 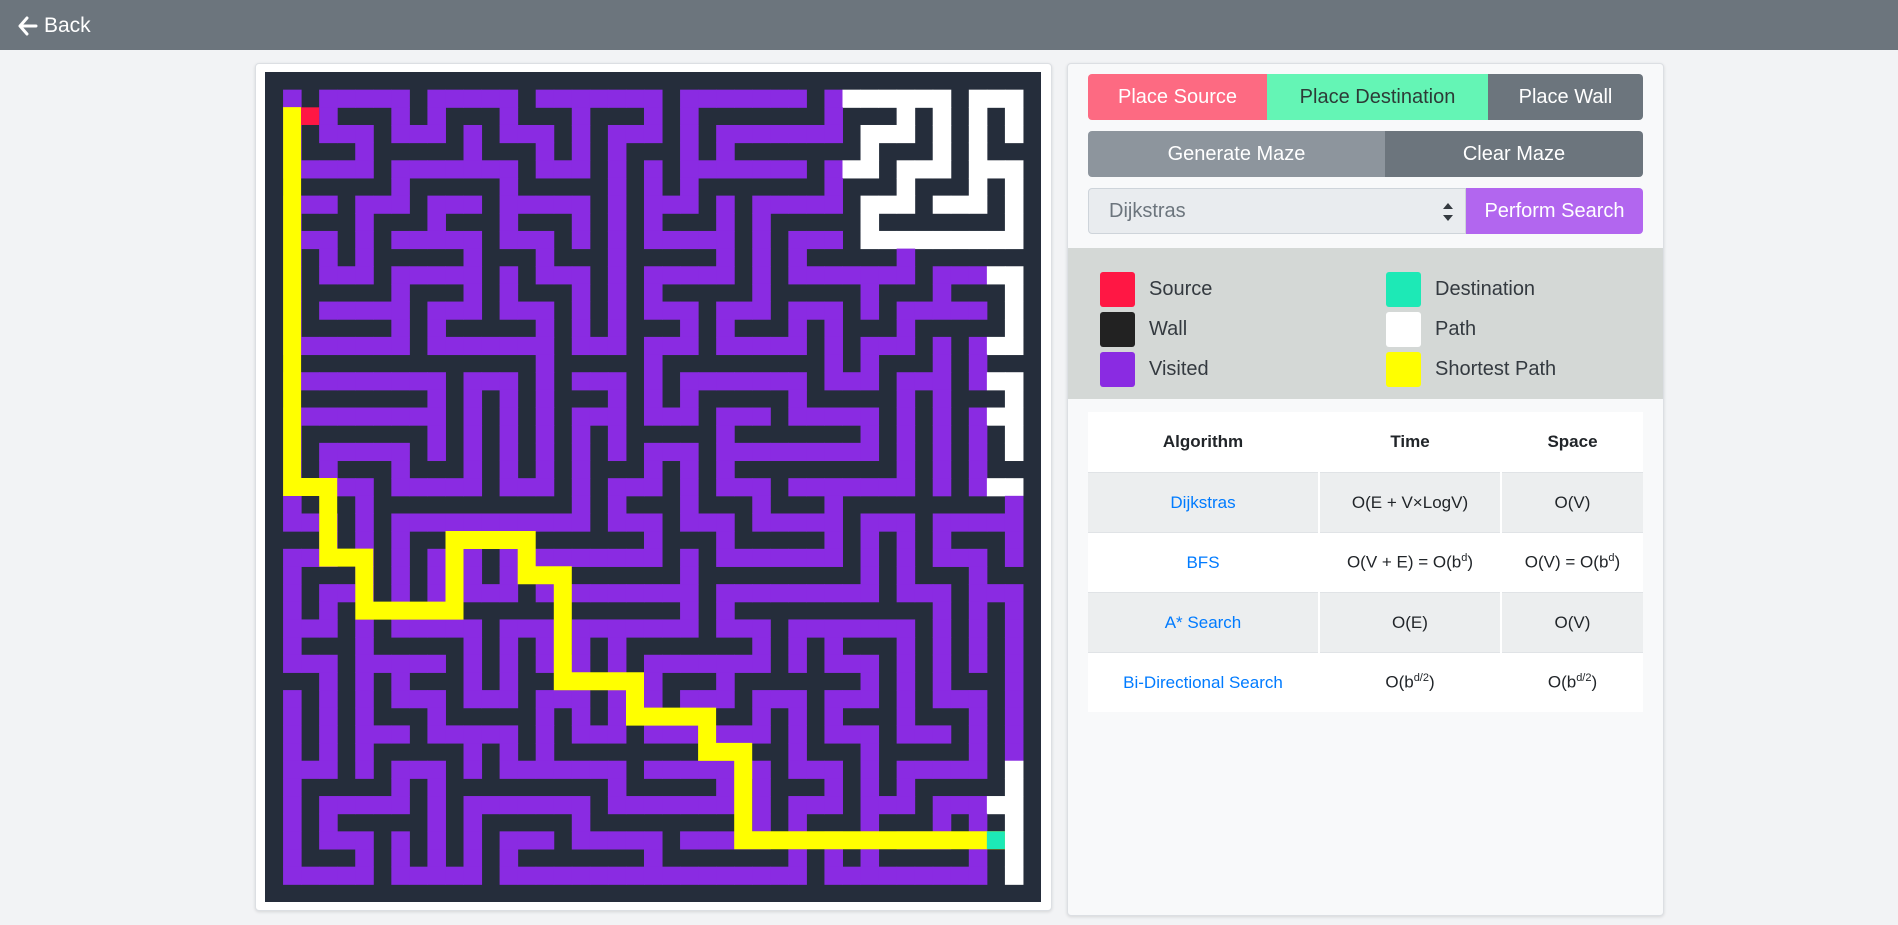 I want to click on algorithm-link-bfs: BFS, so click(x=1203, y=562).